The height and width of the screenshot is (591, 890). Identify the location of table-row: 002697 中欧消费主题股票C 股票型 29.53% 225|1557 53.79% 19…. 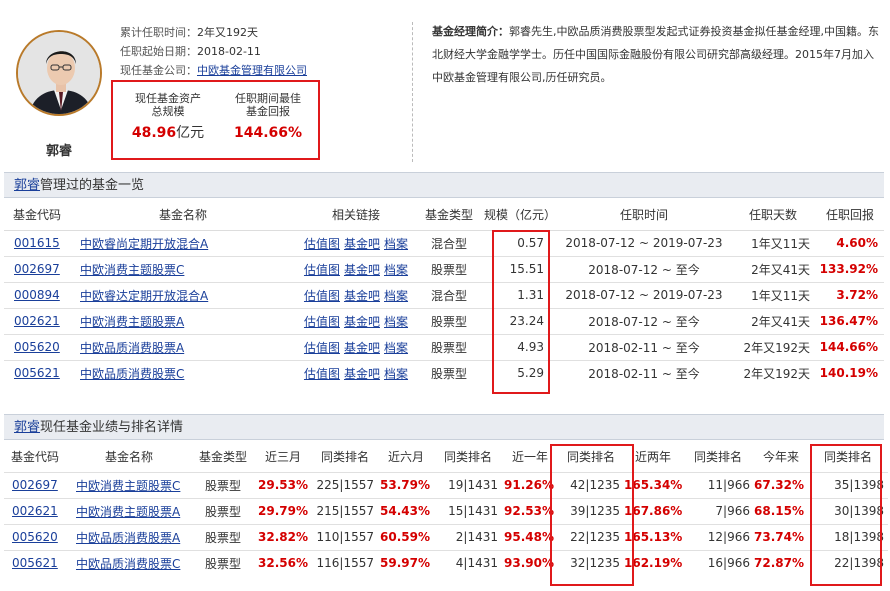
(446, 484).